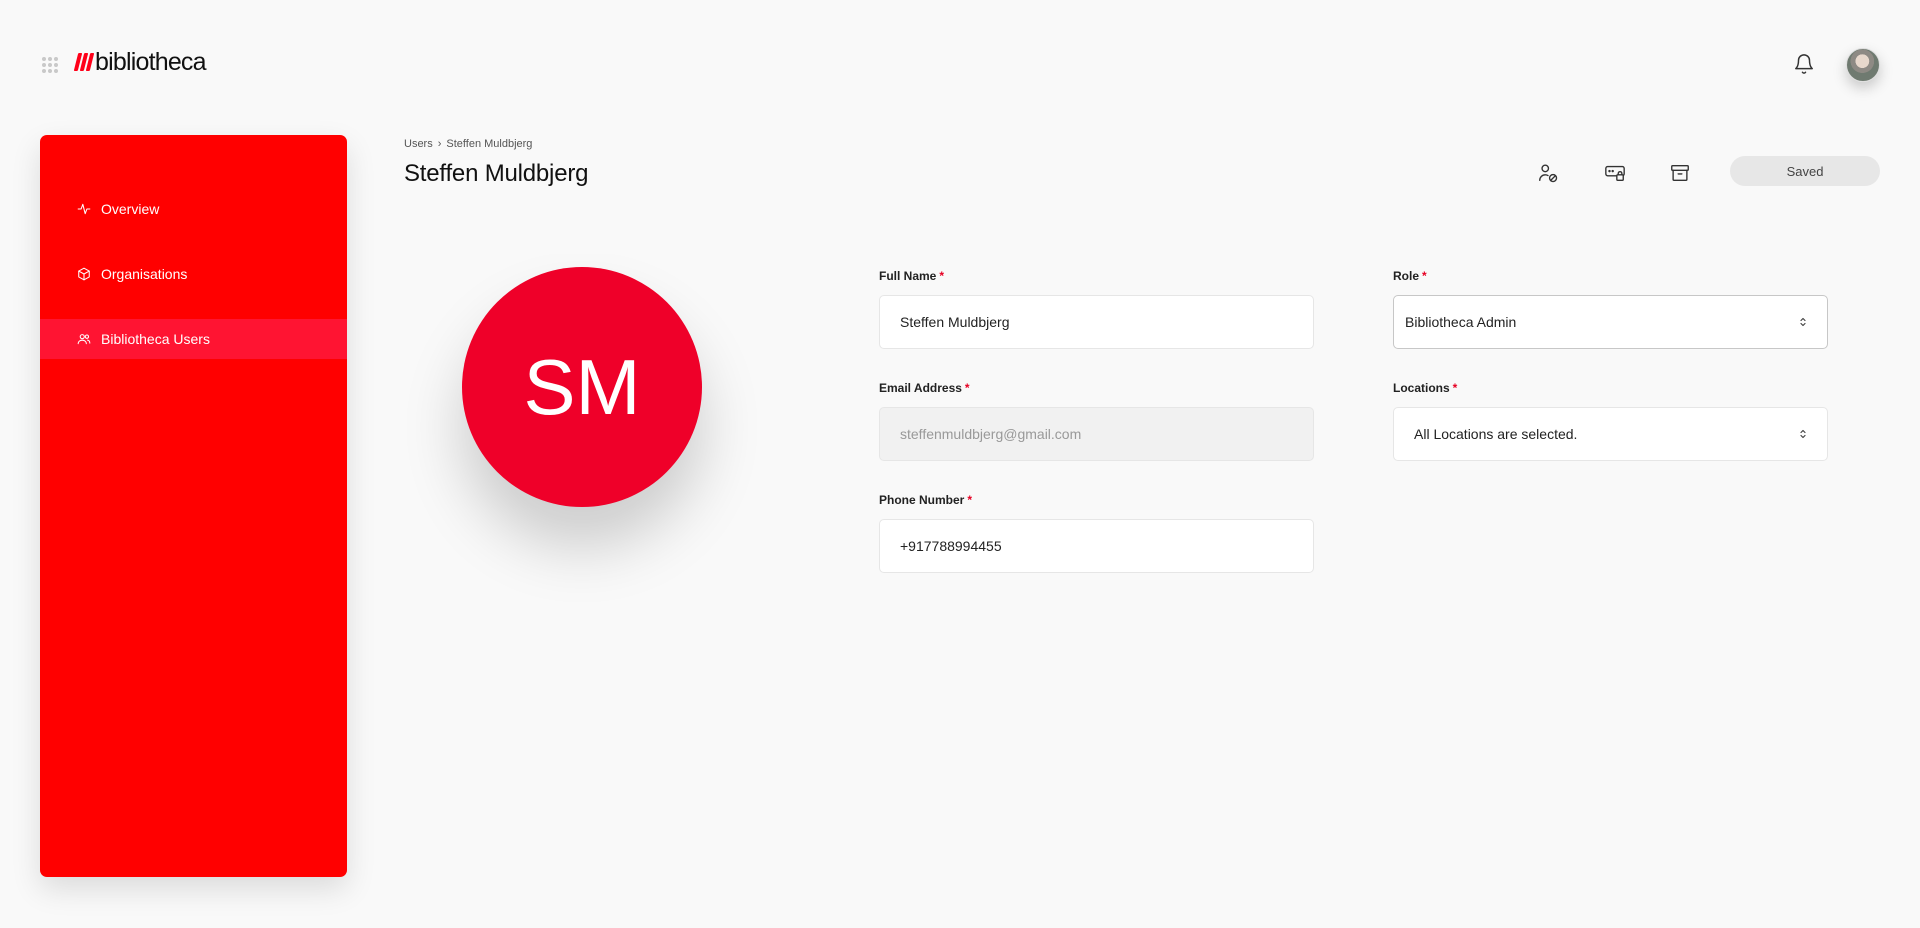 This screenshot has height=928, width=1920. I want to click on saved-button: Saved, so click(1805, 171).